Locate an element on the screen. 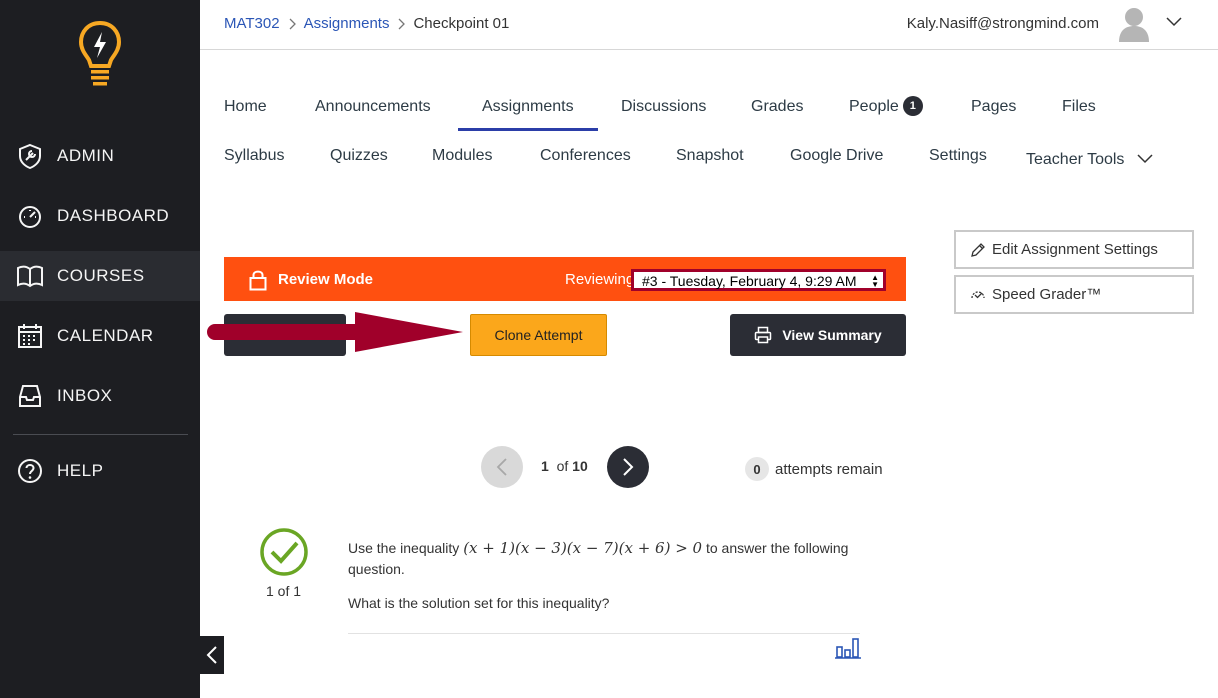  select-arrows-icon: ▲ ▼ is located at coordinates (875, 281).